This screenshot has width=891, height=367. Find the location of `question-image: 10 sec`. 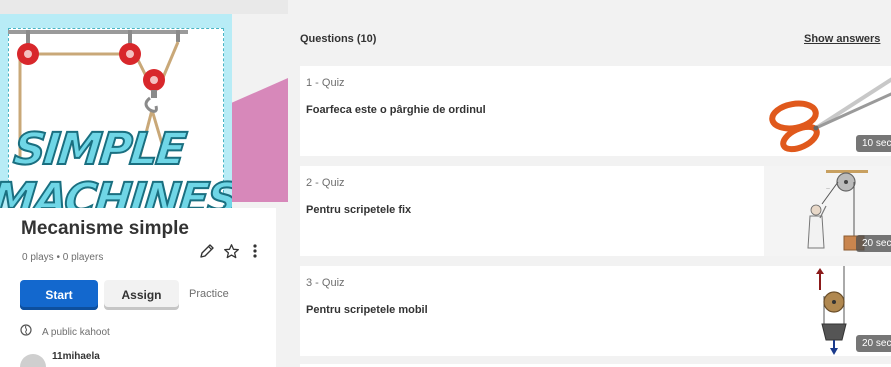

question-image: 10 sec is located at coordinates (827, 111).